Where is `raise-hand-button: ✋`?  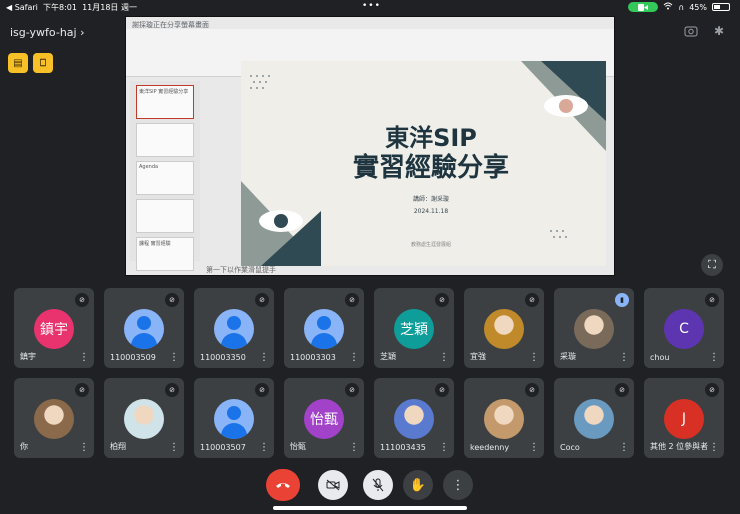 raise-hand-button: ✋ is located at coordinates (418, 485).